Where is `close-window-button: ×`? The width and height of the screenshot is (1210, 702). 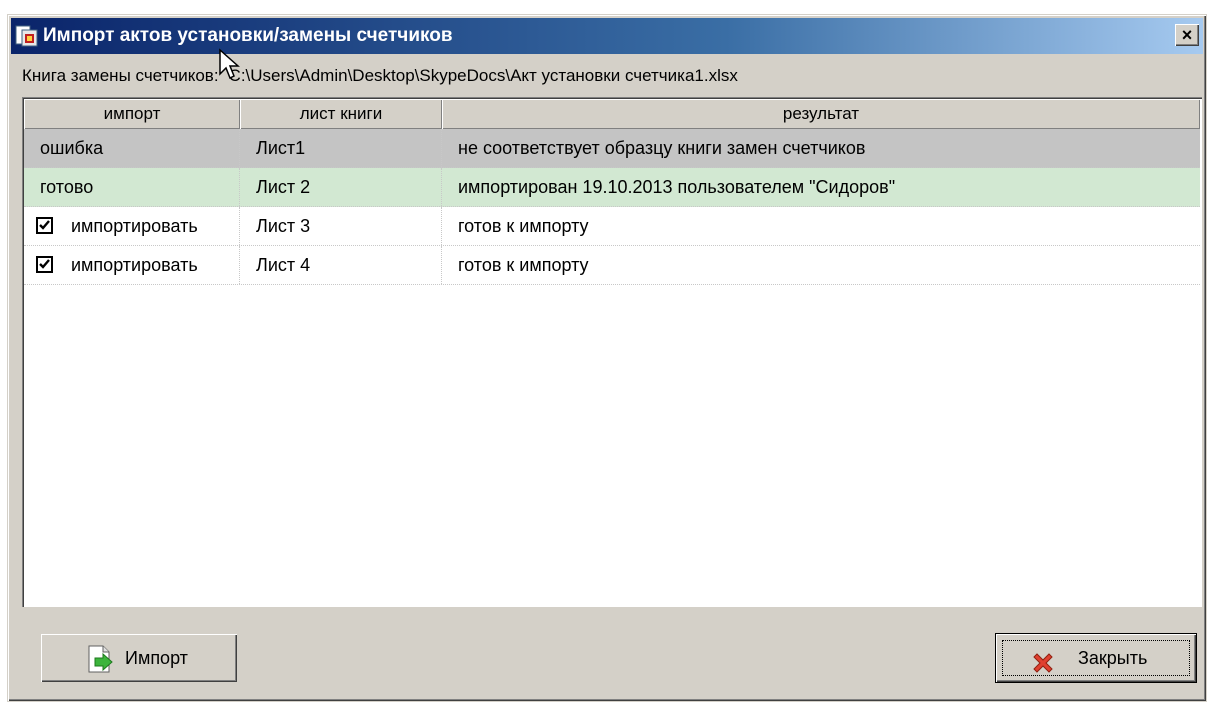 close-window-button: × is located at coordinates (1187, 35).